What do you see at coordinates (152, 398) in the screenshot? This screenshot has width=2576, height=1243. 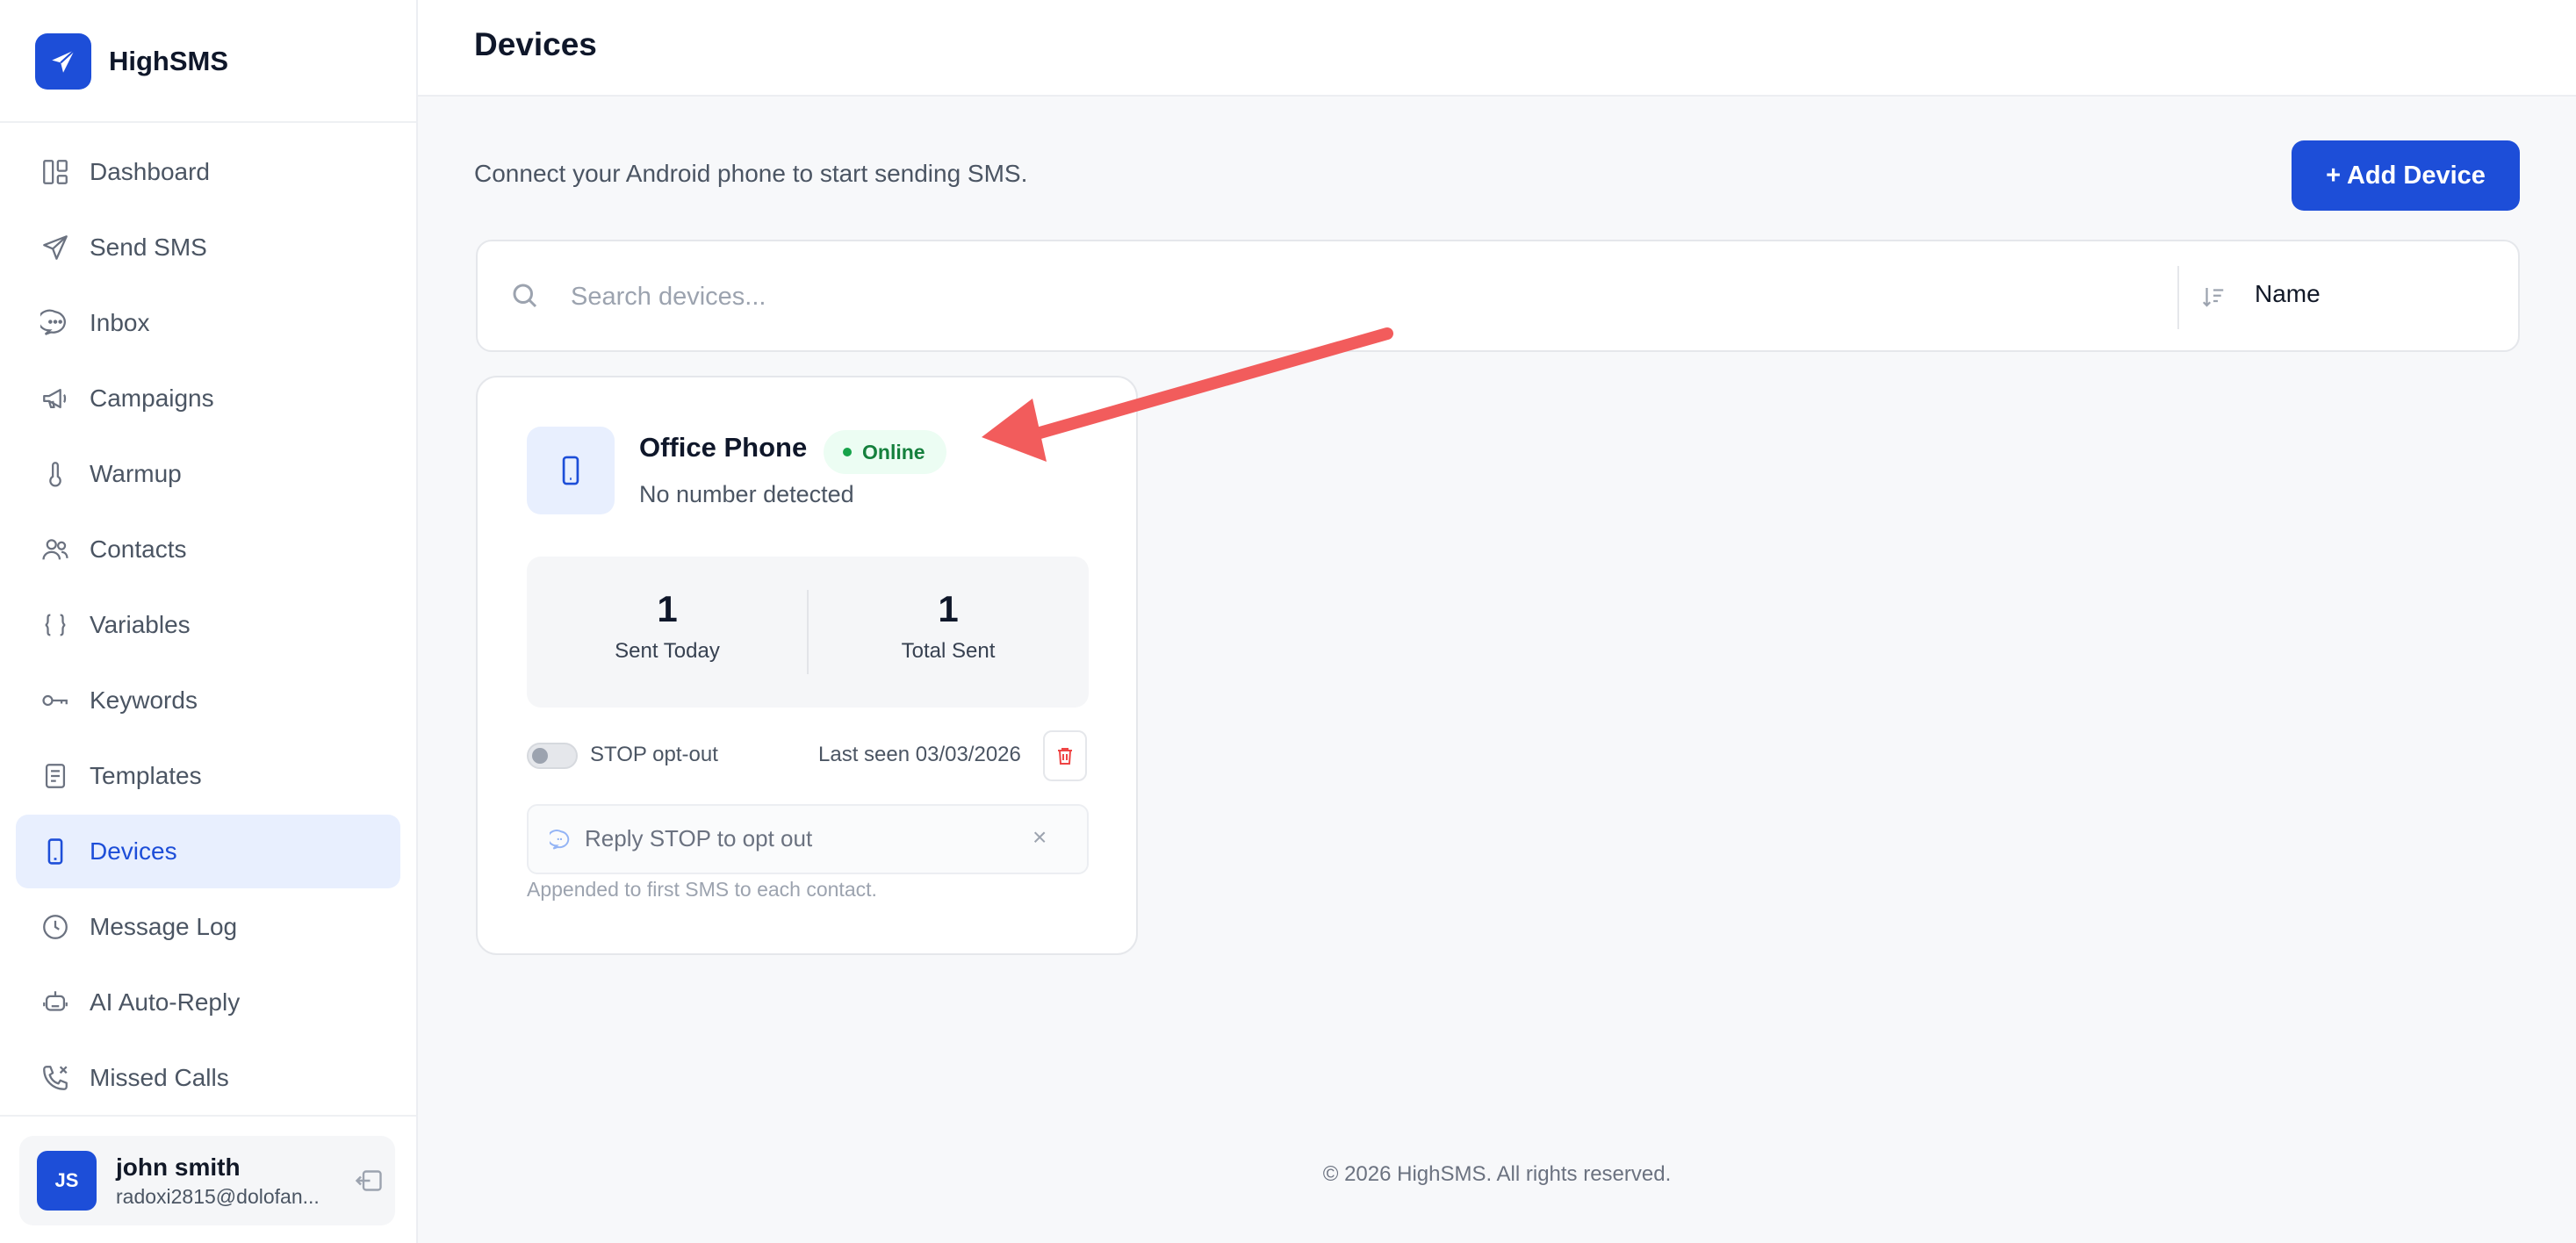 I see `sidebar-item-label: Campaigns` at bounding box center [152, 398].